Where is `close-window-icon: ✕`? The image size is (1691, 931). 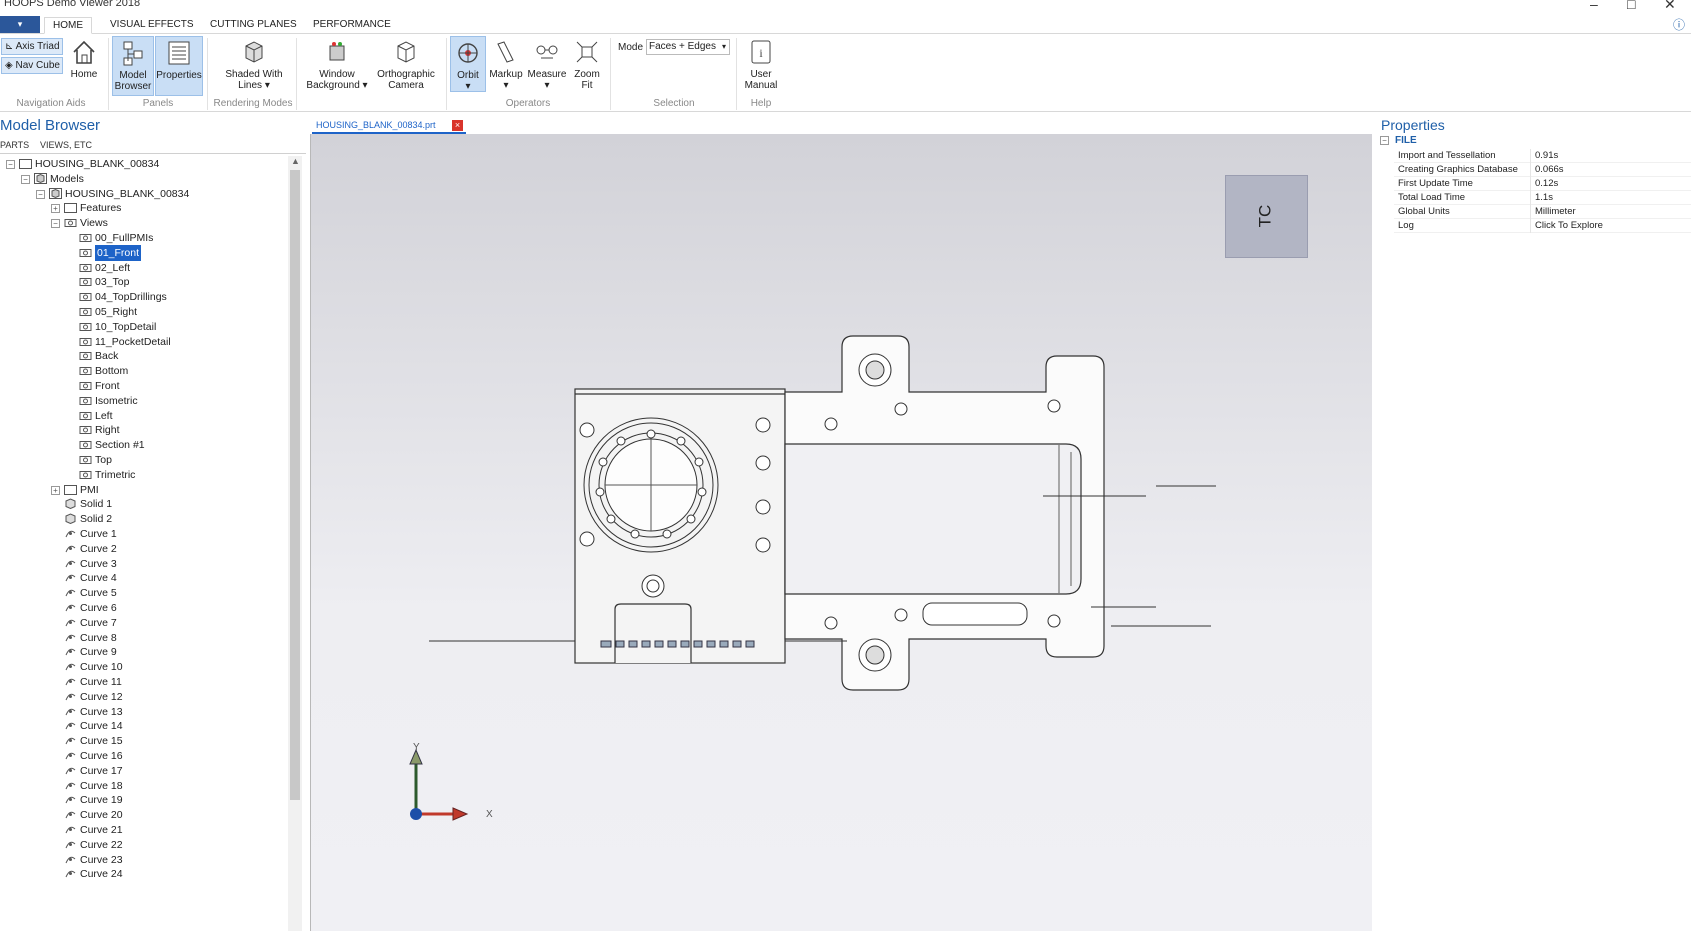
close-window-icon: ✕ is located at coordinates (1670, 6).